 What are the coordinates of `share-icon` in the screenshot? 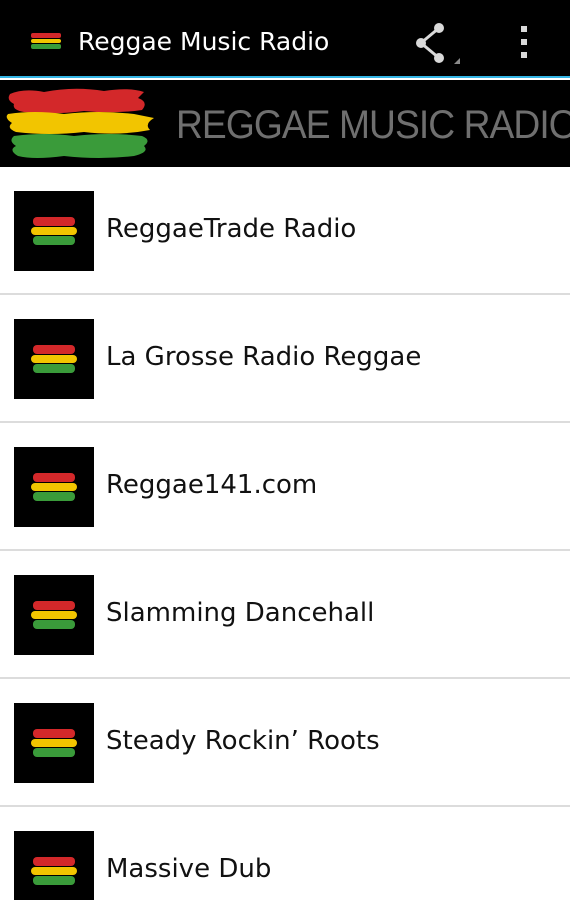 It's located at (438, 43).